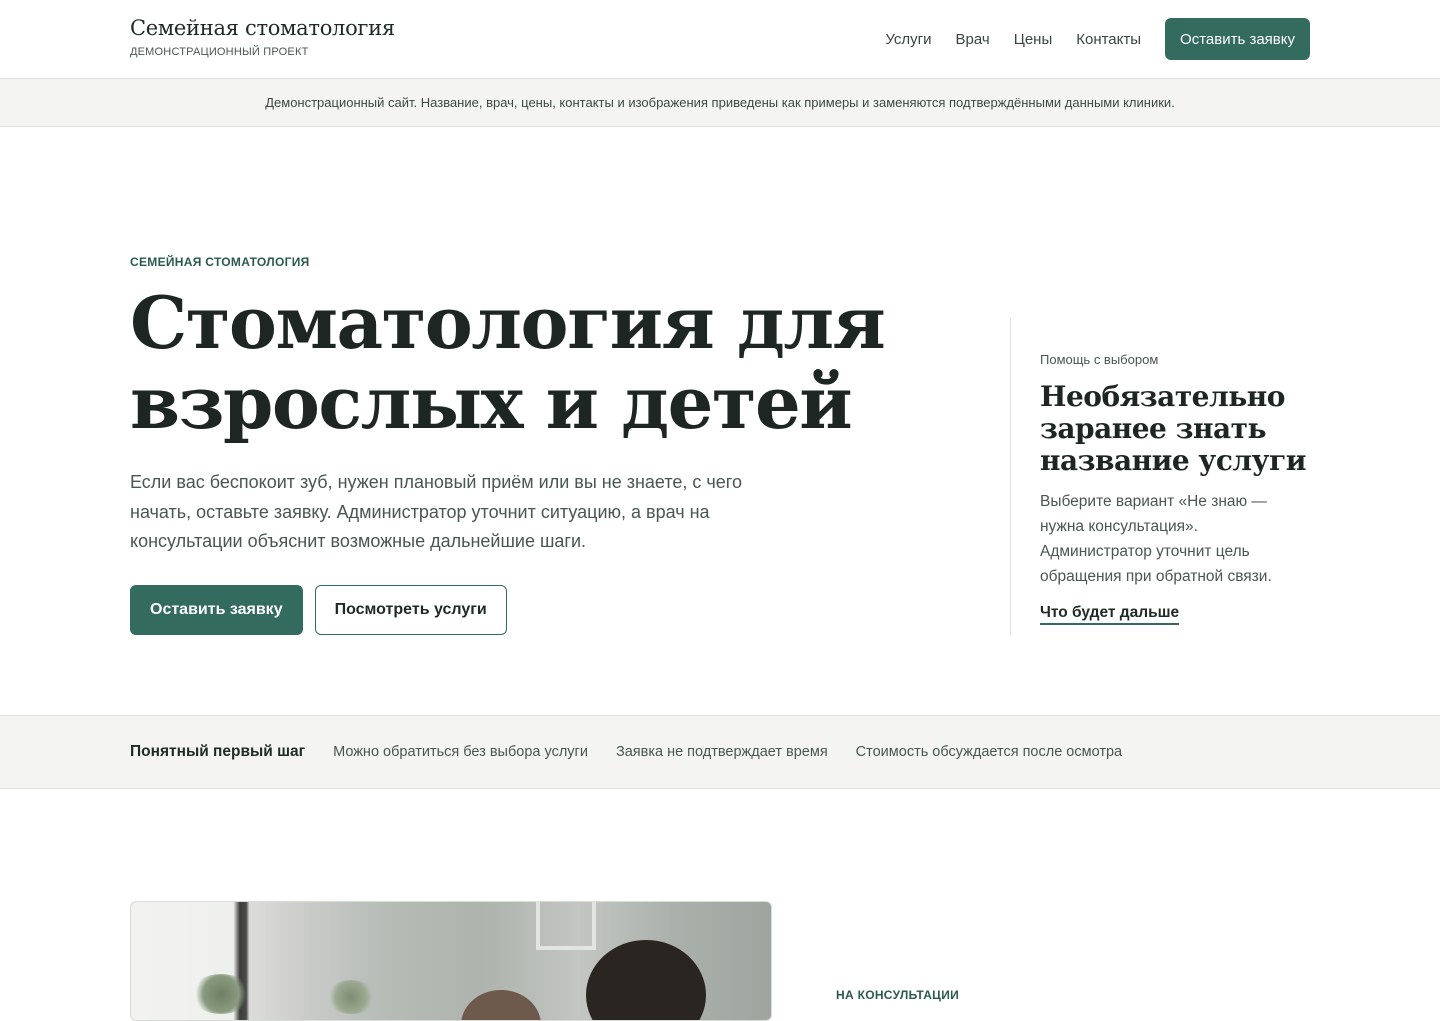 The width and height of the screenshot is (1440, 1021). Describe the element at coordinates (973, 39) in the screenshot. I see `nav-link-doctor: Врач` at that location.